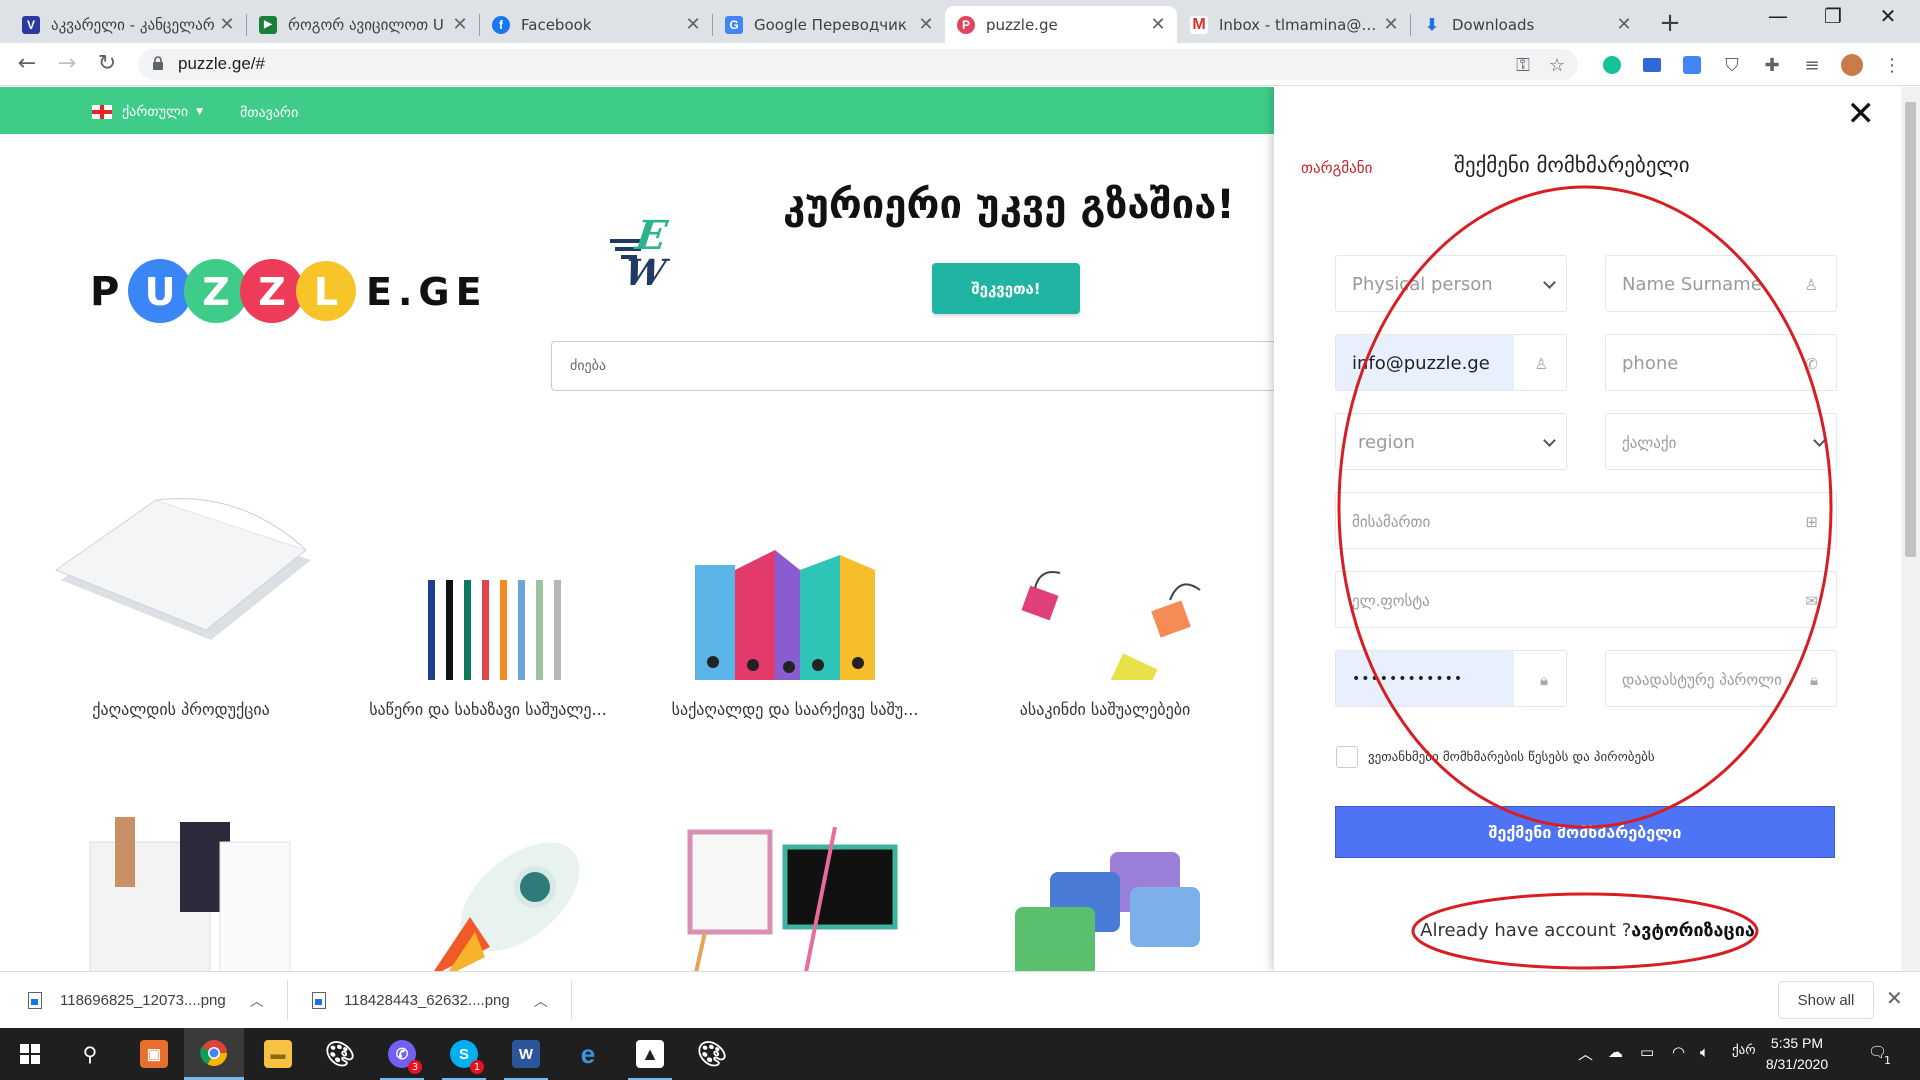 This screenshot has width=1920, height=1080. Describe the element at coordinates (1523, 65) in the screenshot. I see `key-icon: ⚿` at that location.